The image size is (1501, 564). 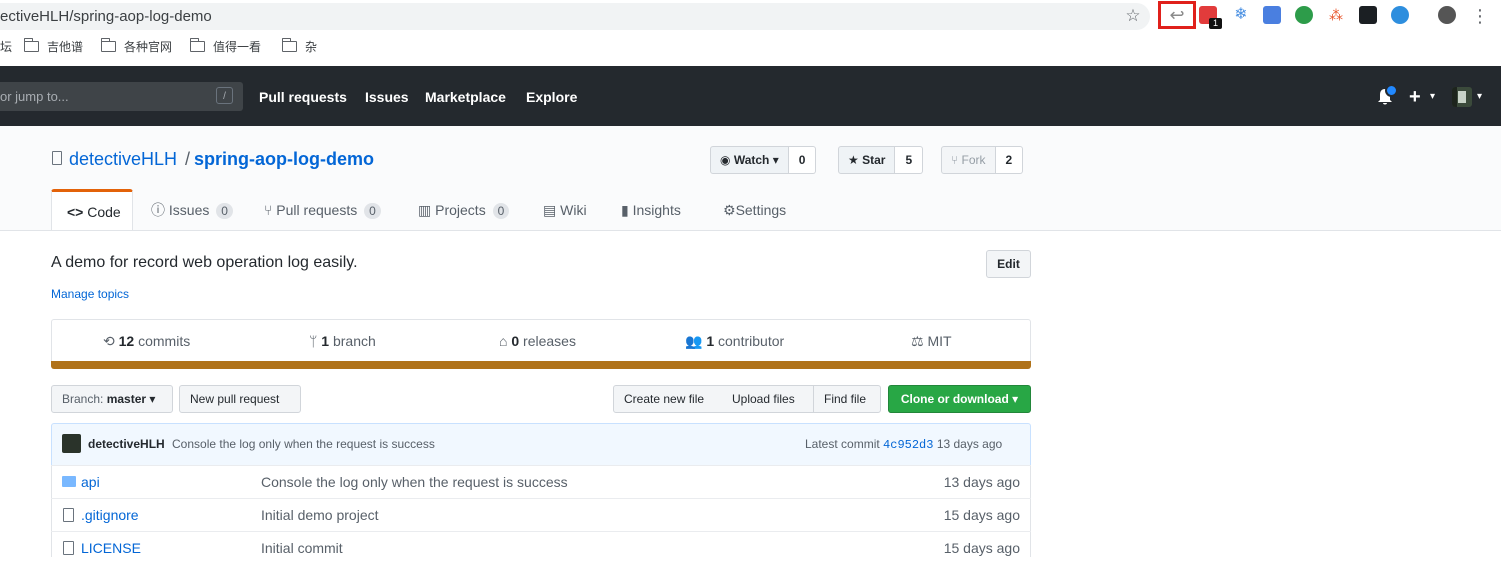 What do you see at coordinates (315, 341) in the screenshot?
I see `branch-icon: ᛘ` at bounding box center [315, 341].